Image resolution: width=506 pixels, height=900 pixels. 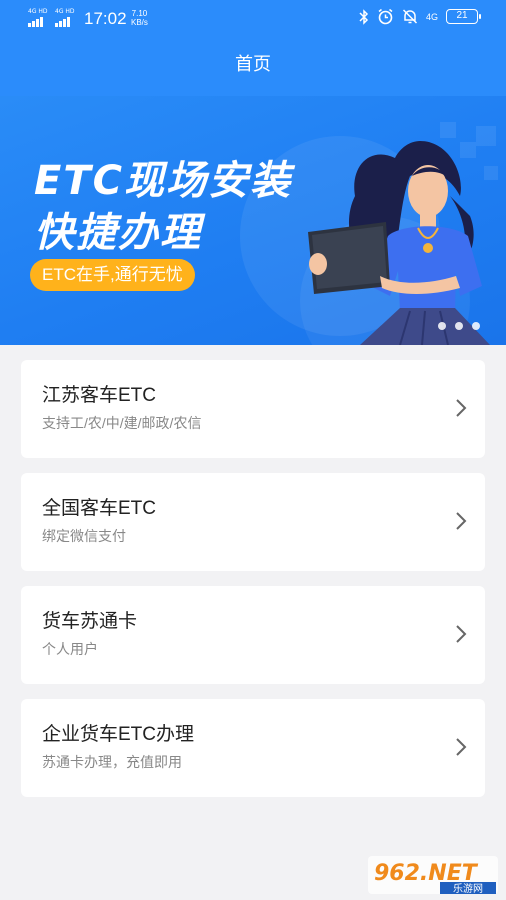 I want to click on service-card-national-passenger-etc: 全国客车ETC 绑定微信支付, so click(x=253, y=522).